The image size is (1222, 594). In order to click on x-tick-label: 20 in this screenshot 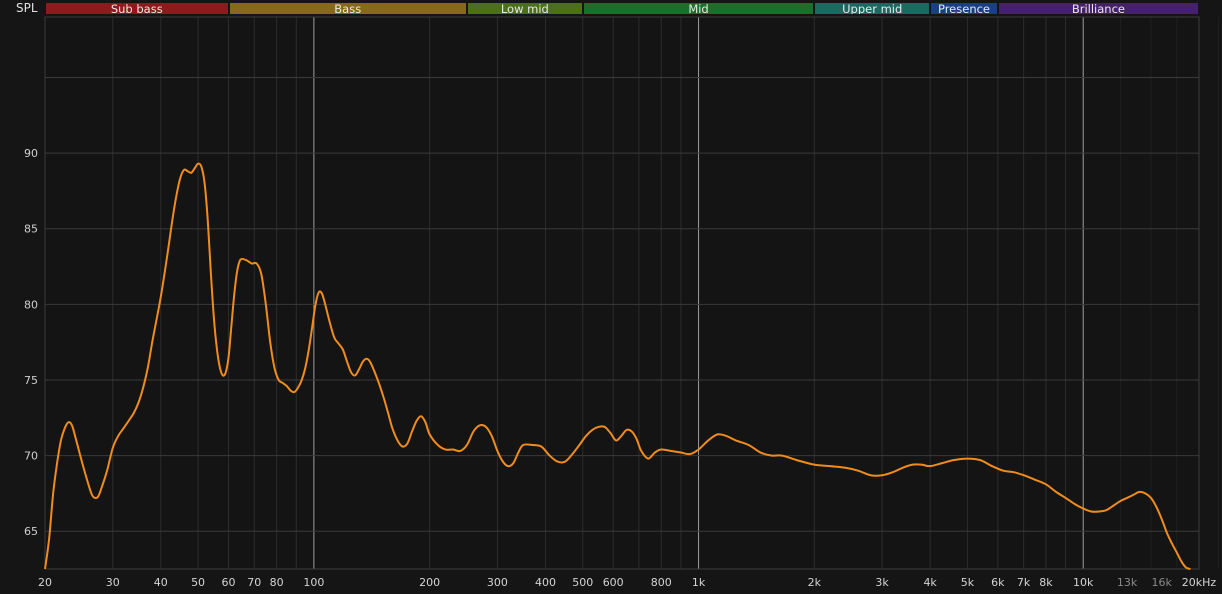, I will do `click(45, 582)`.